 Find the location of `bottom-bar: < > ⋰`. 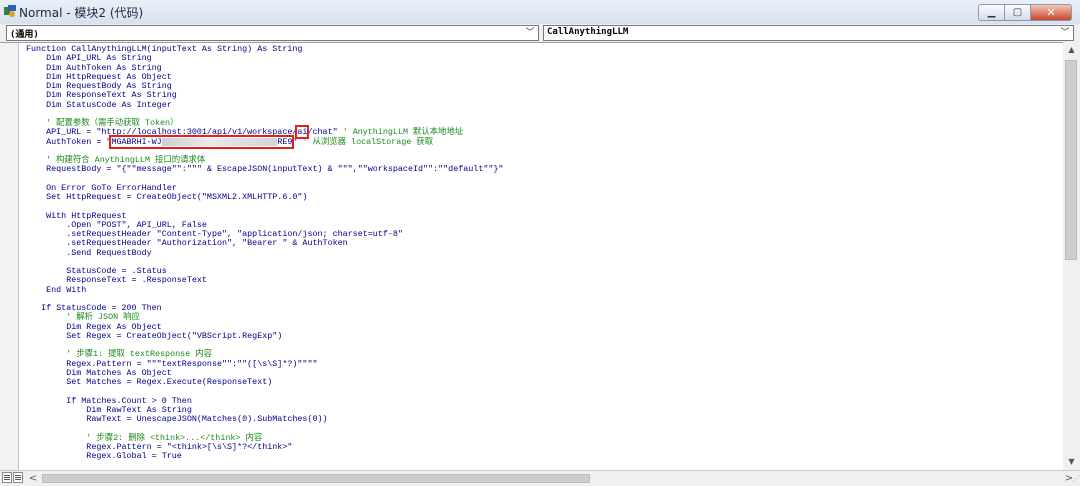

bottom-bar: < > ⋰ is located at coordinates (540, 478).